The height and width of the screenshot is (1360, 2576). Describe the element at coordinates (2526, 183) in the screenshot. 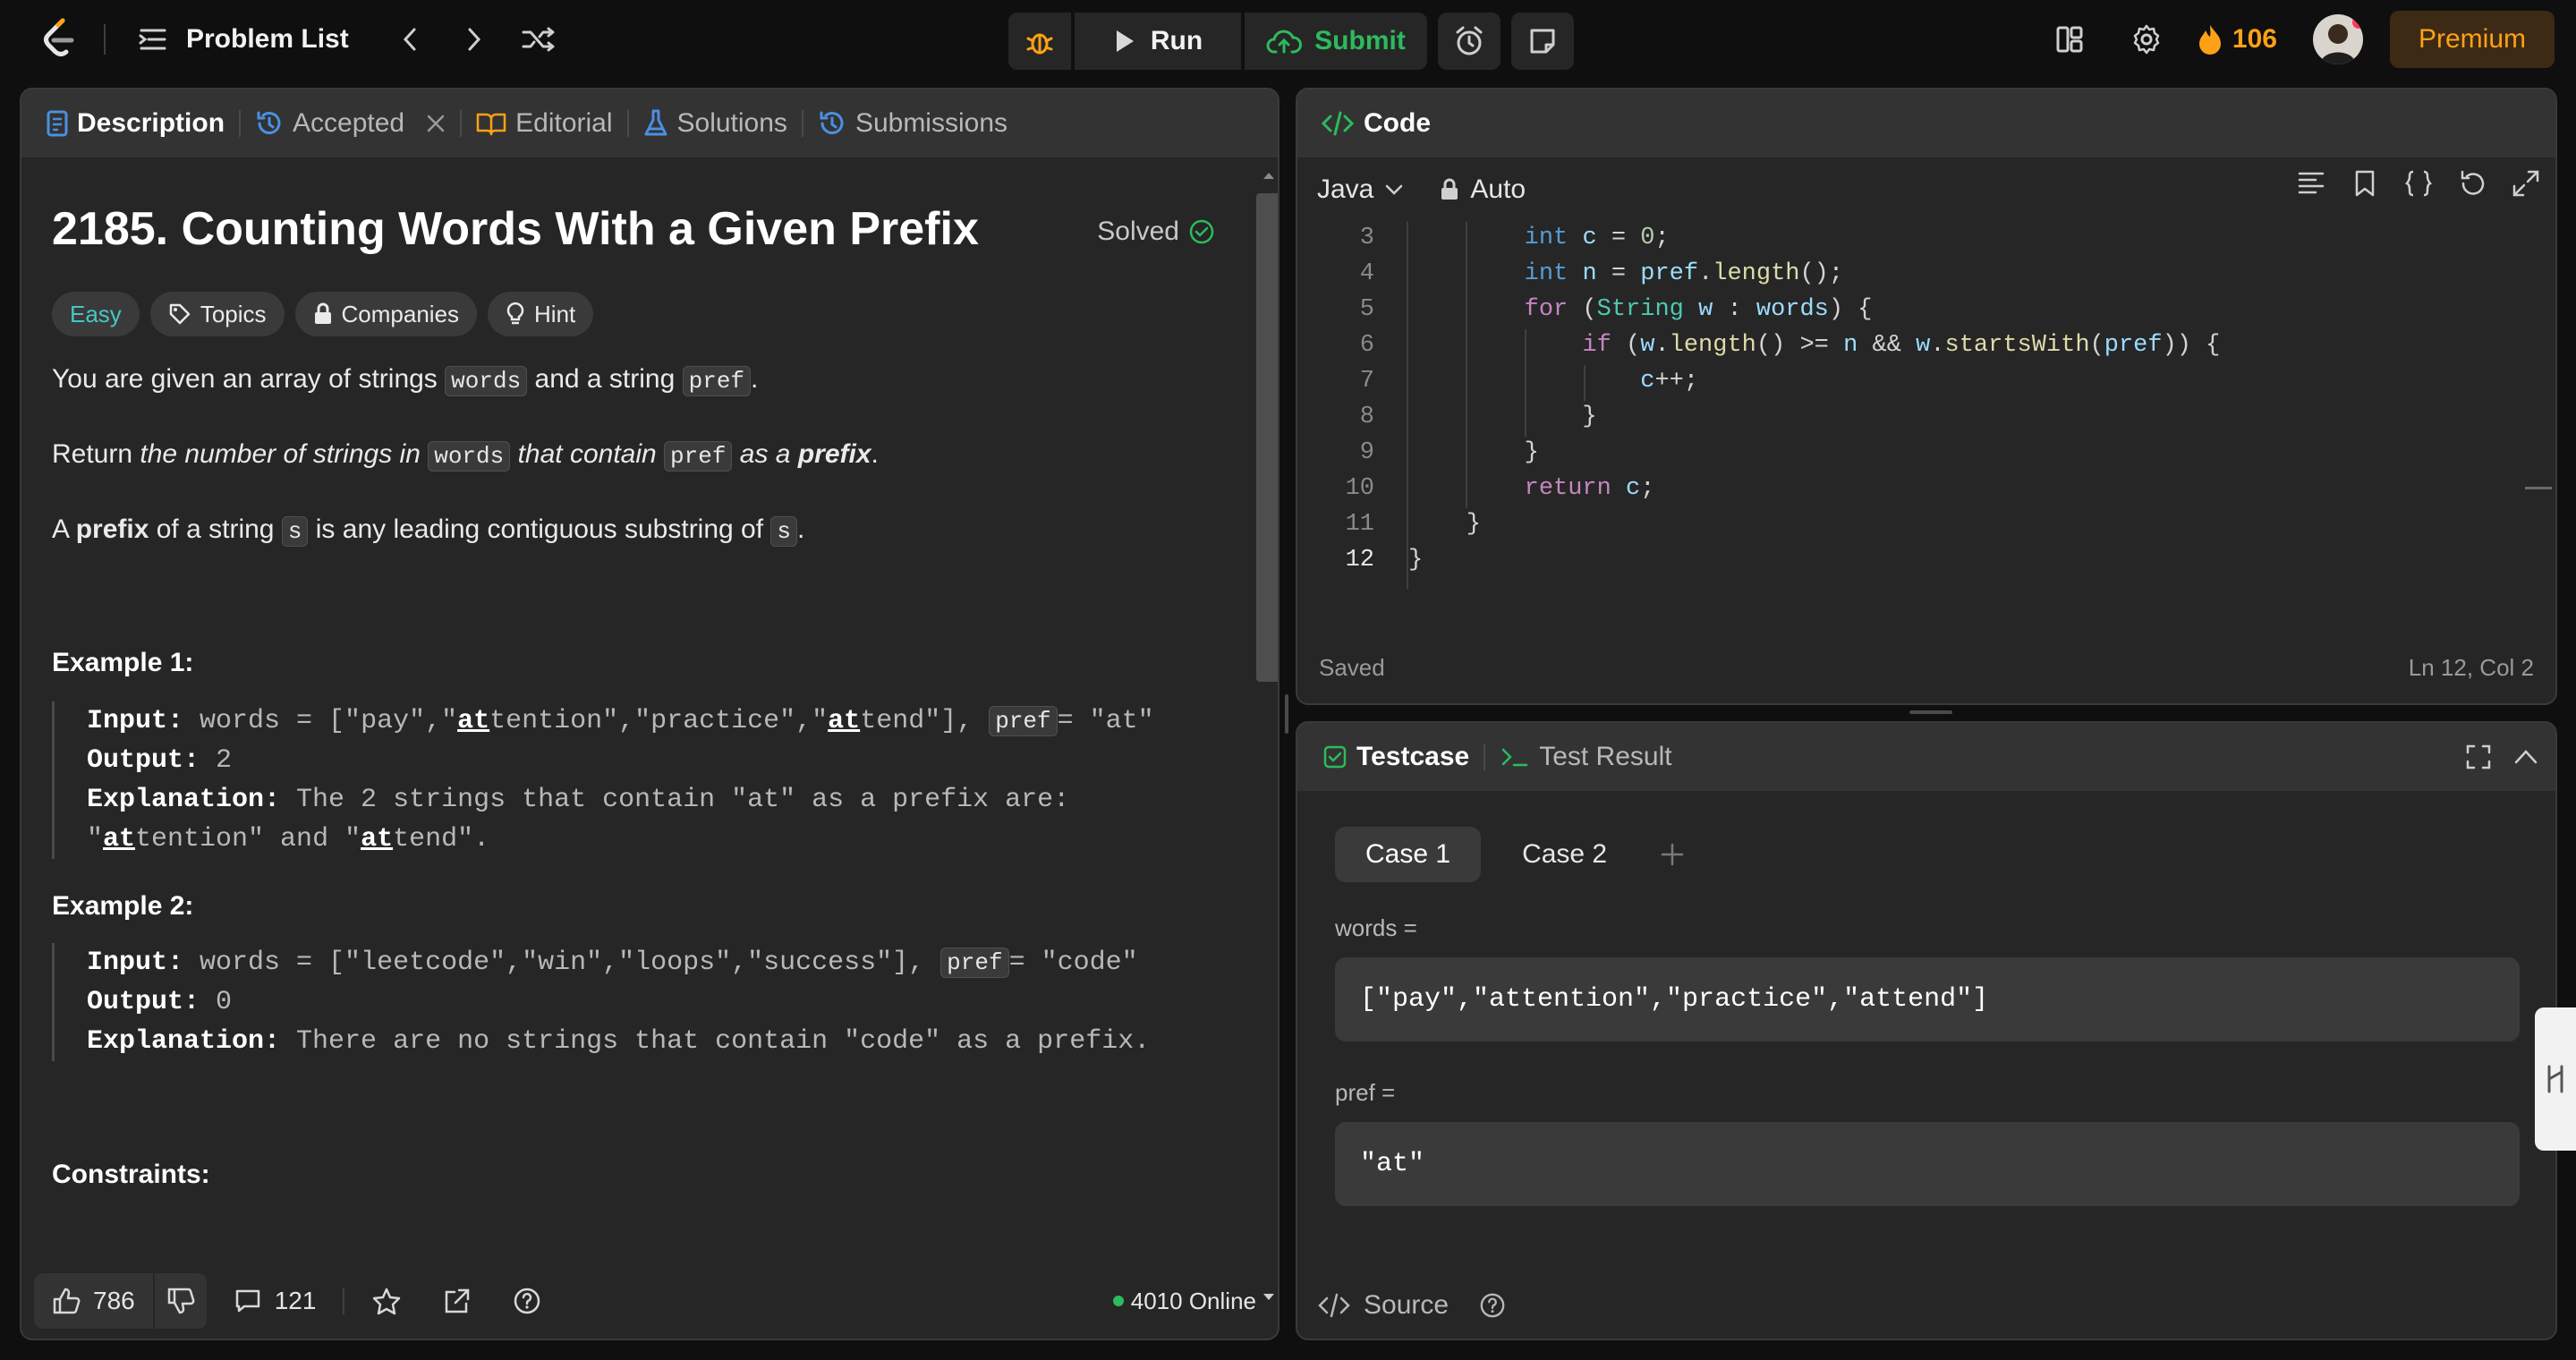

I see `expand-icon` at that location.